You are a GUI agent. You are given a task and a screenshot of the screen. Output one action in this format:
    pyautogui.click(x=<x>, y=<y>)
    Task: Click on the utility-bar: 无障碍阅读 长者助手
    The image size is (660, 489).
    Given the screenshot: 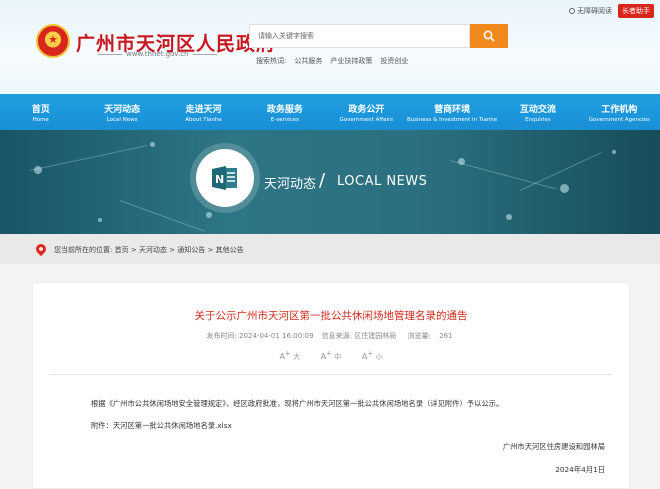 What is the action you would take?
    pyautogui.click(x=611, y=11)
    